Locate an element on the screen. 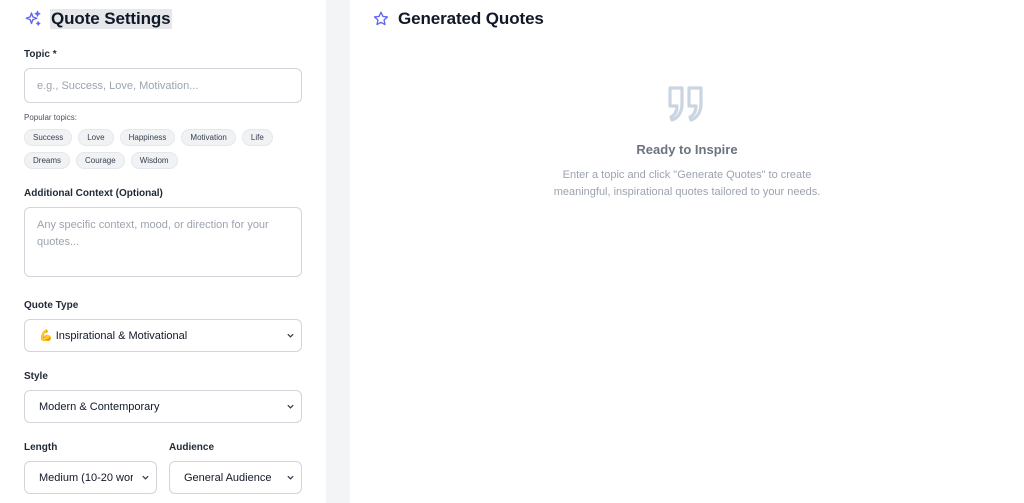 The width and height of the screenshot is (1024, 503). audience-value: General Audience is located at coordinates (228, 477).